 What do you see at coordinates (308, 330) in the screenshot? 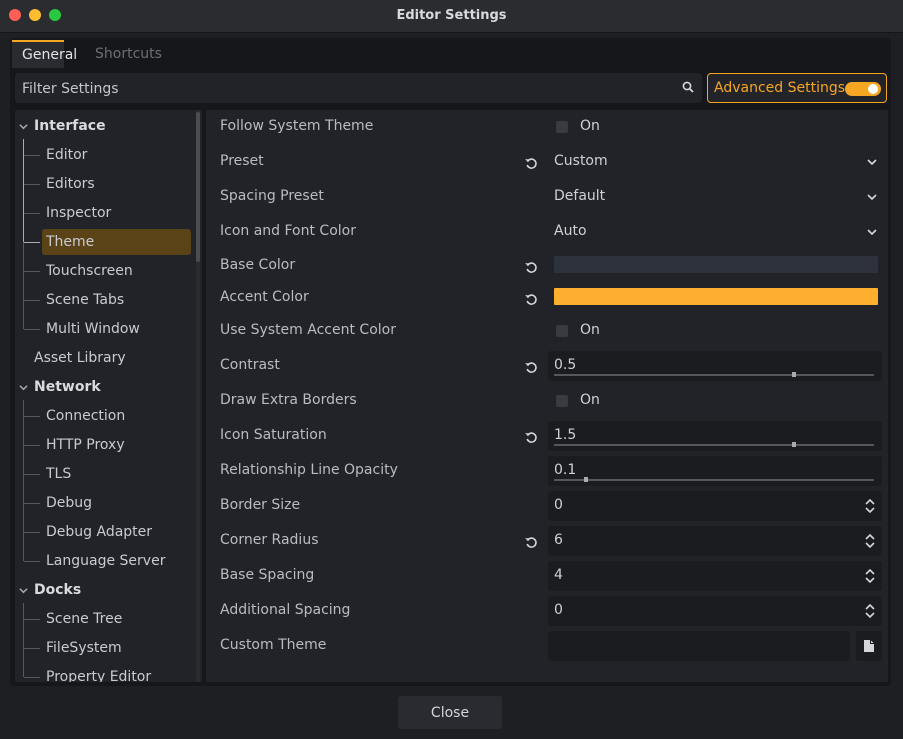
I see `setting-label: Use System Accent Color` at bounding box center [308, 330].